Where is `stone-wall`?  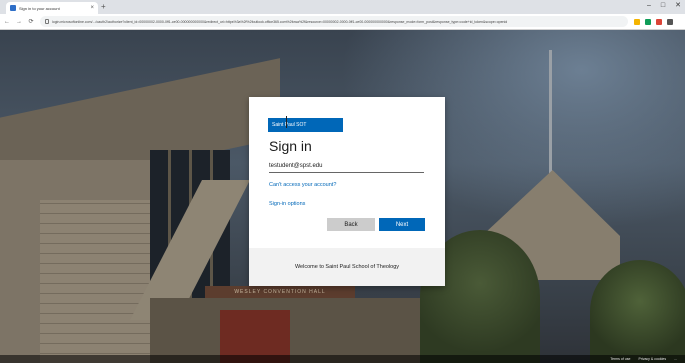
stone-wall is located at coordinates (95, 281).